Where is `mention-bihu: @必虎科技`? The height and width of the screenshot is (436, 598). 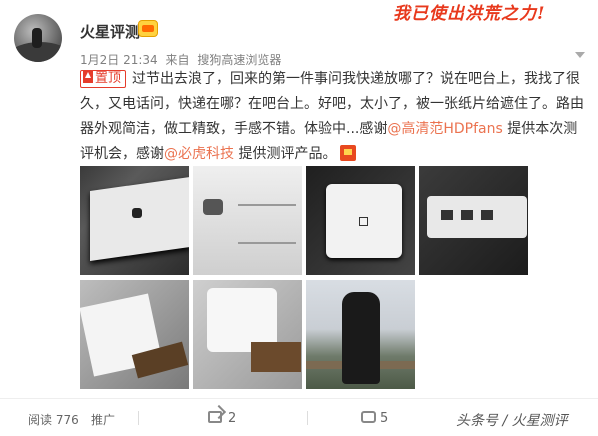 mention-bihu: @必虎科技 is located at coordinates (199, 154).